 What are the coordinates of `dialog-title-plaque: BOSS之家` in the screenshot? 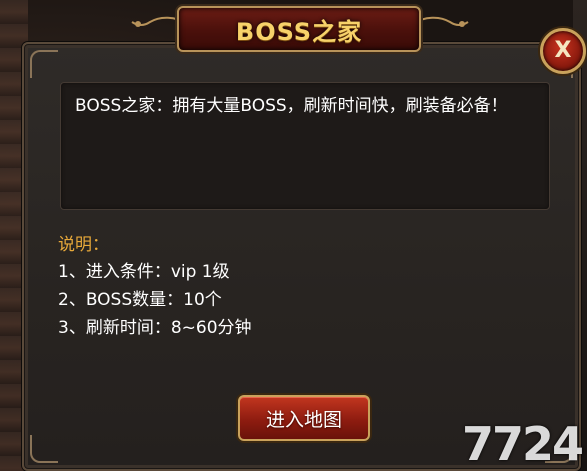 It's located at (299, 29).